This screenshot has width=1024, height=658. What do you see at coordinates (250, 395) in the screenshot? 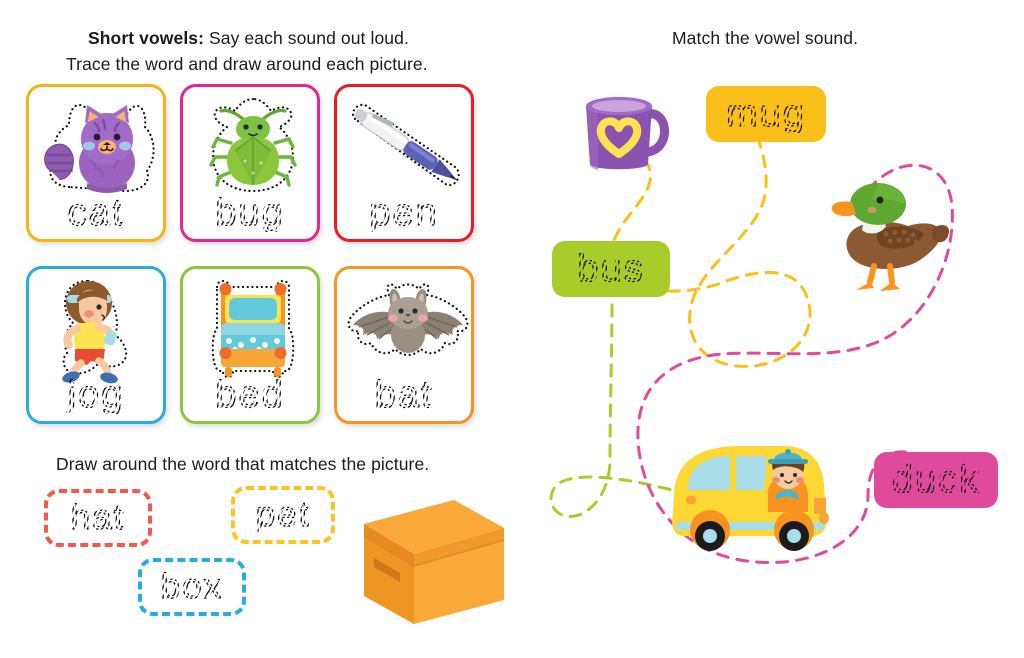
I see `card-word-bed: bed` at bounding box center [250, 395].